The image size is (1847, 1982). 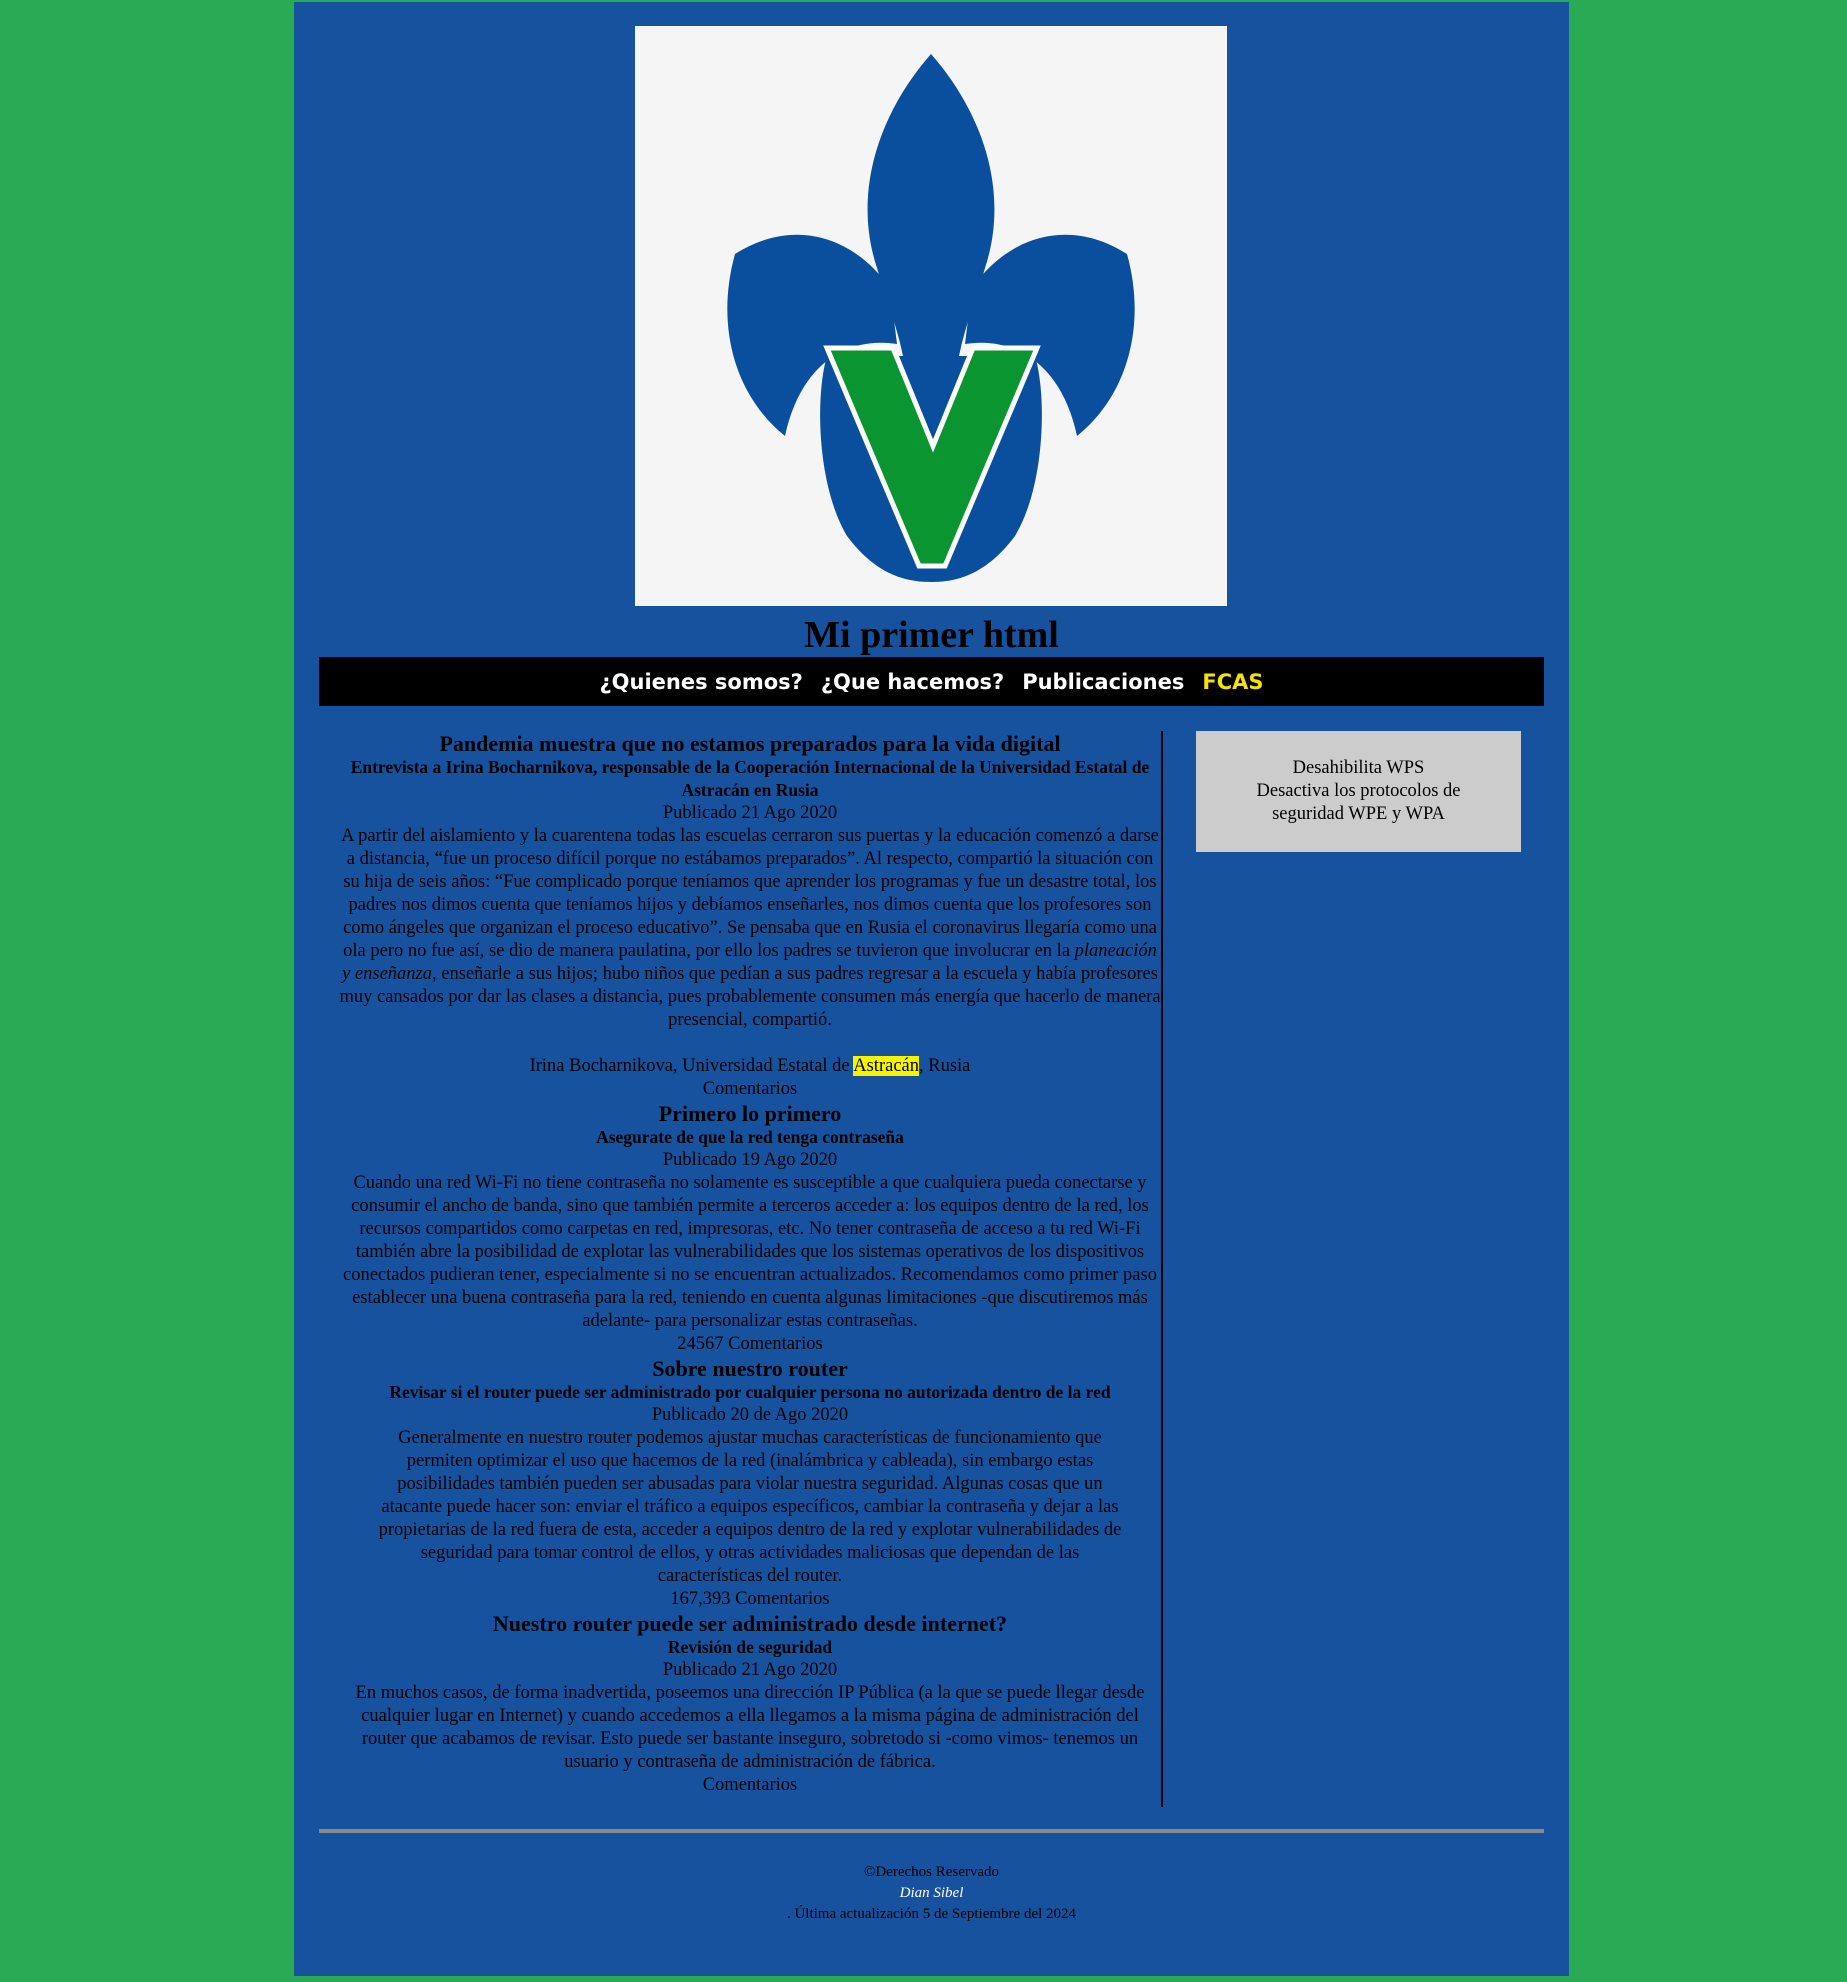 I want to click on nav-link-fcas: FCAS, so click(x=1232, y=682).